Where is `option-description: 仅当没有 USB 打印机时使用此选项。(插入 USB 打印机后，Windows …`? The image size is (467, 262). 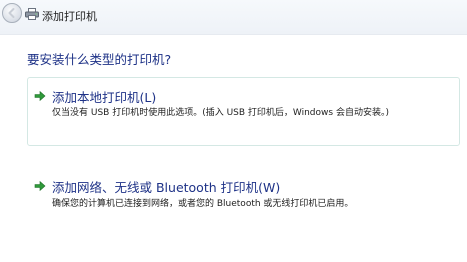
option-description: 仅当没有 USB 打印机时使用此选项。(插入 USB 打印机后，Windows … is located at coordinates (220, 113).